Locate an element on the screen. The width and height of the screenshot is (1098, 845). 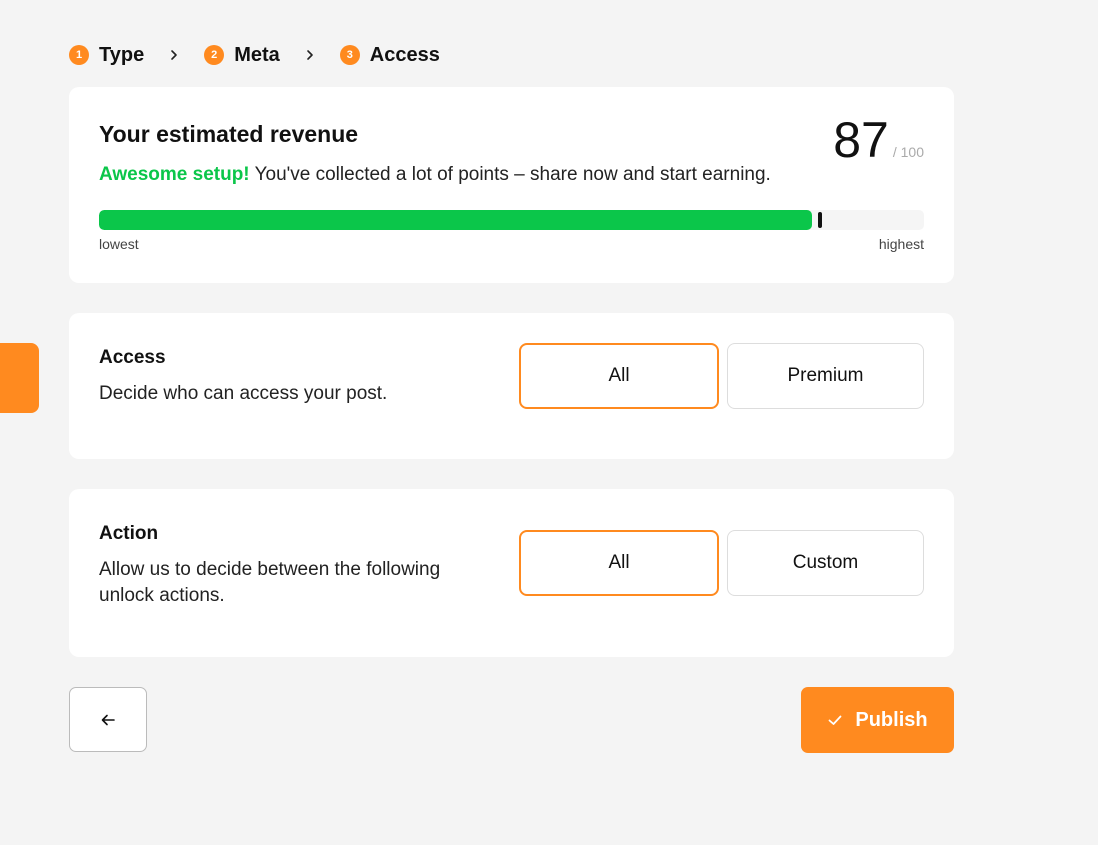
scale-high-label: highest is located at coordinates (901, 244).